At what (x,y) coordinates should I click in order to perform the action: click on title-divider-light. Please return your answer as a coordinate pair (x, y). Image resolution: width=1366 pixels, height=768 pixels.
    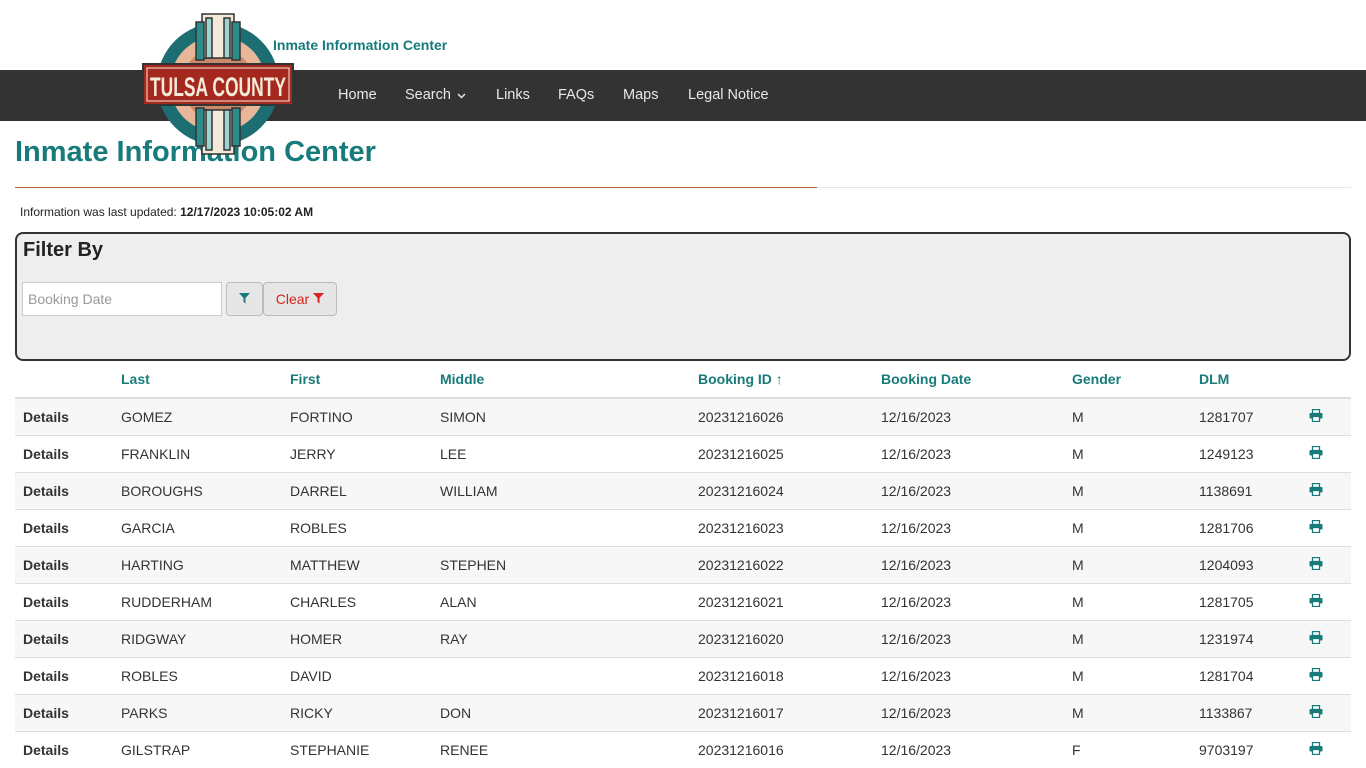
    Looking at the image, I should click on (1084, 187).